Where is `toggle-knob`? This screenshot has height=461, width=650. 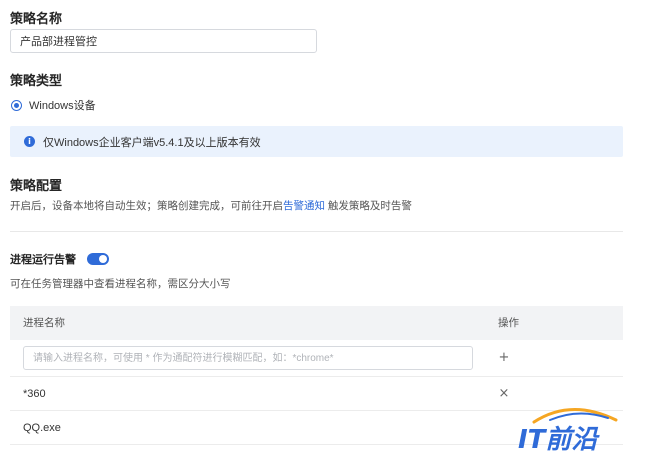
toggle-knob is located at coordinates (103, 259).